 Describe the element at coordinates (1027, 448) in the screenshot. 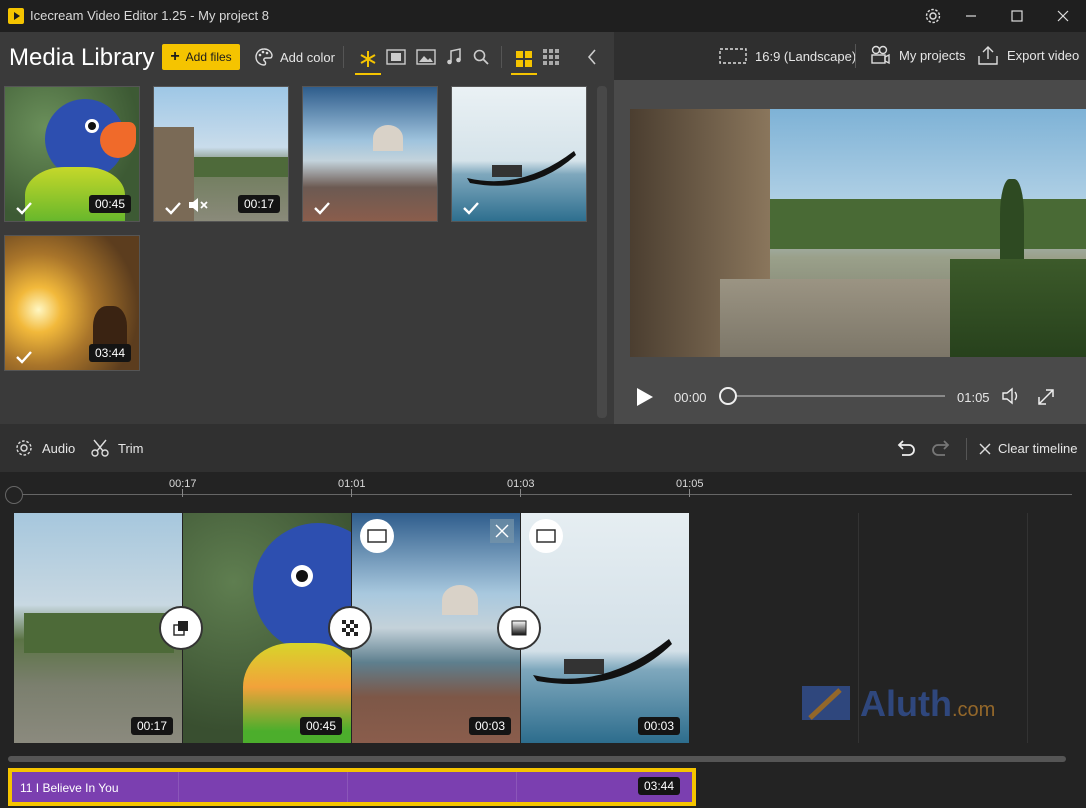

I see `clear-timeline-button: Clear timeline` at that location.